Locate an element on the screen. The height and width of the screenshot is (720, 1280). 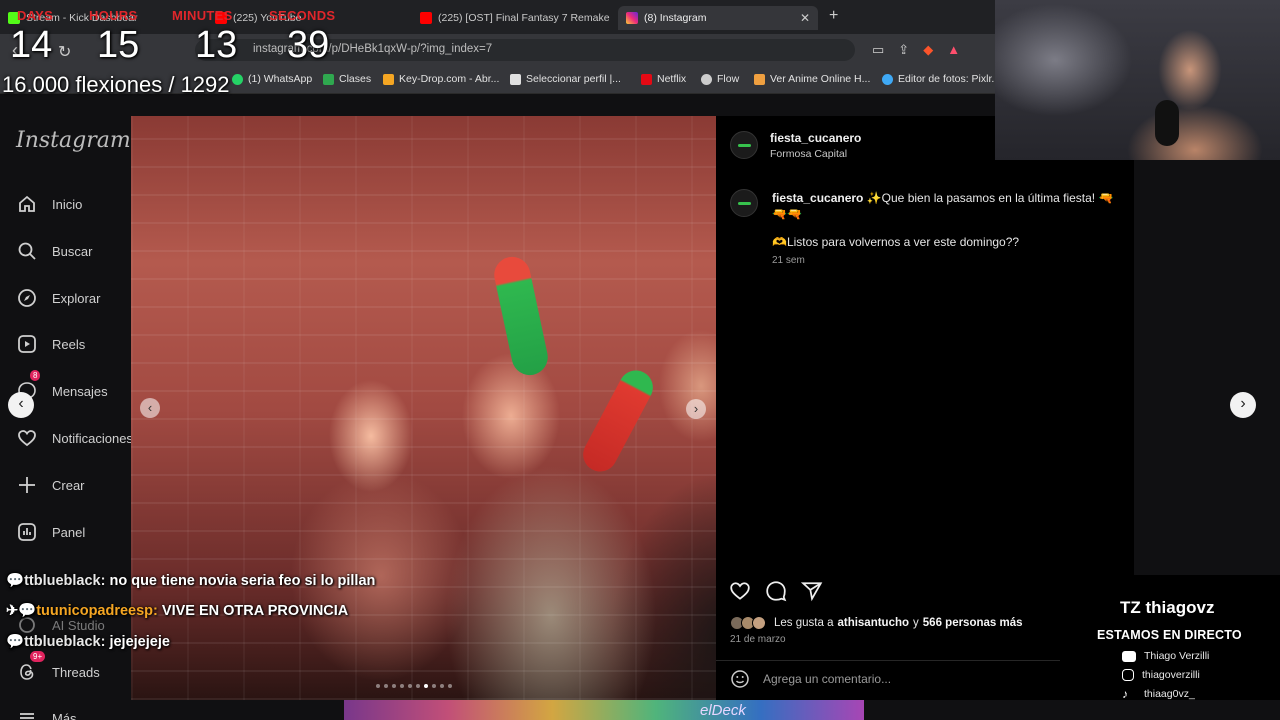
bookmark-label: Clases is located at coordinates (355, 79).